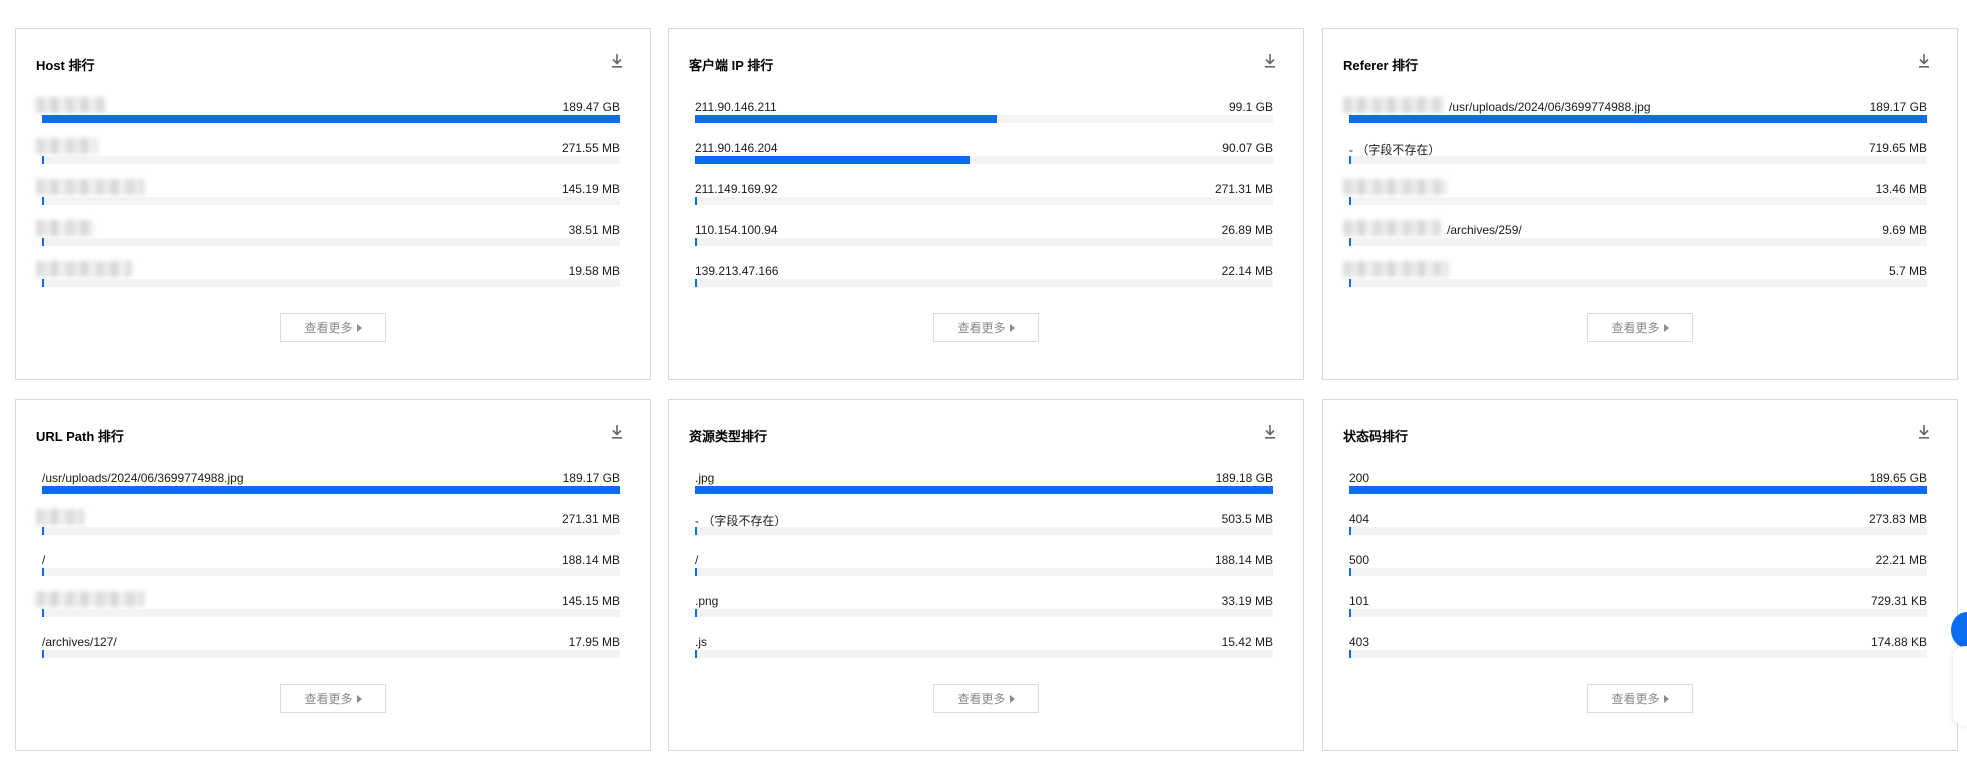 This screenshot has height=760, width=1967. I want to click on row-label: 403, so click(1359, 642).